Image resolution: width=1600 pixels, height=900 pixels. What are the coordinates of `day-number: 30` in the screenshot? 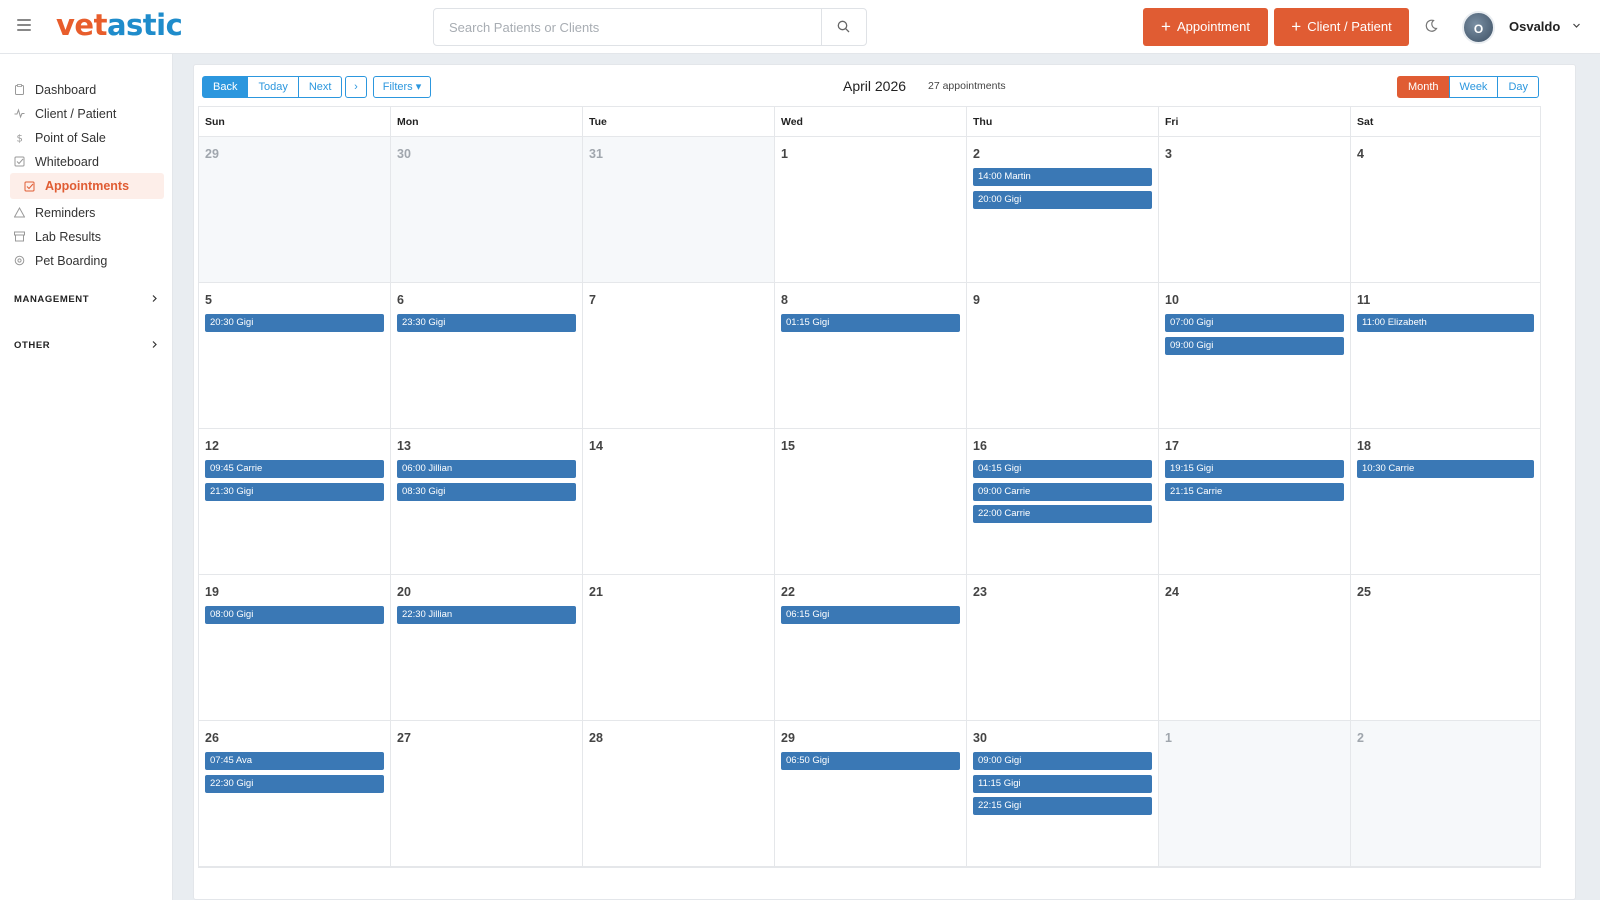 It's located at (404, 154).